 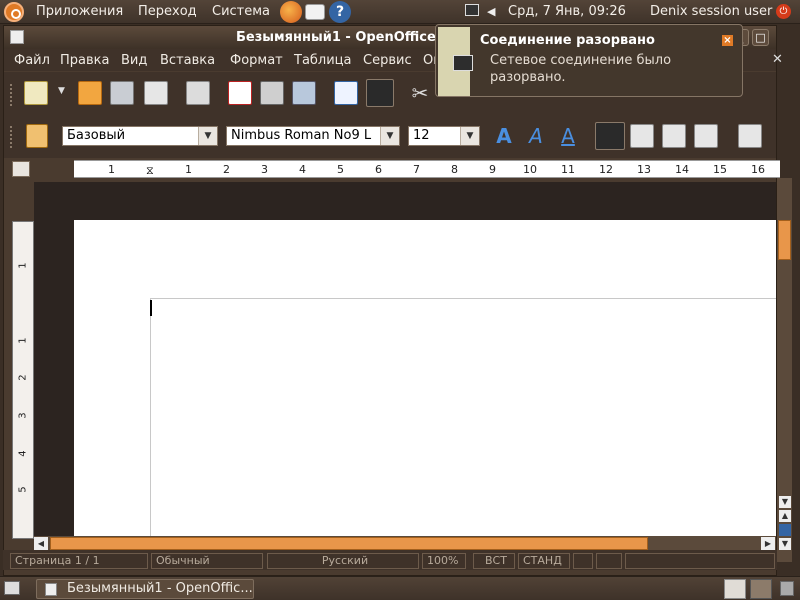 What do you see at coordinates (23, 340) in the screenshot?
I see `ruler-number: 1` at bounding box center [23, 340].